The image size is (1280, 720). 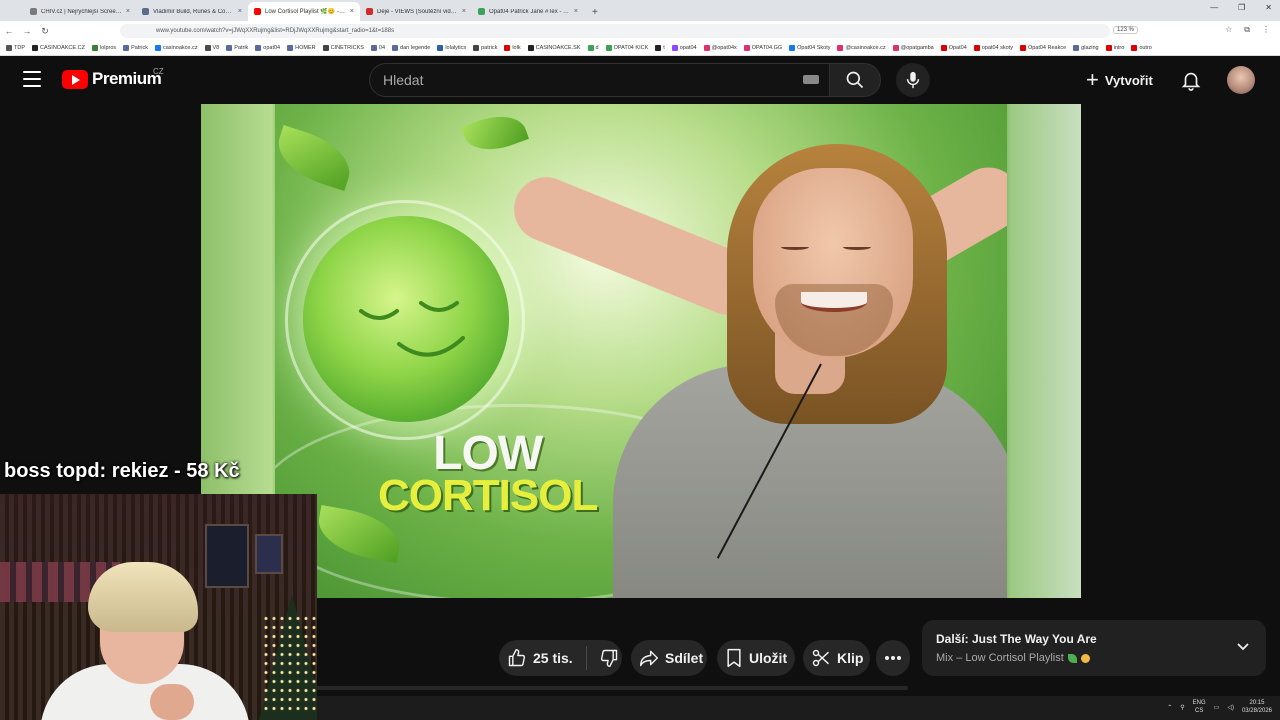 I want to click on bookmark-item: t, so click(x=660, y=48).